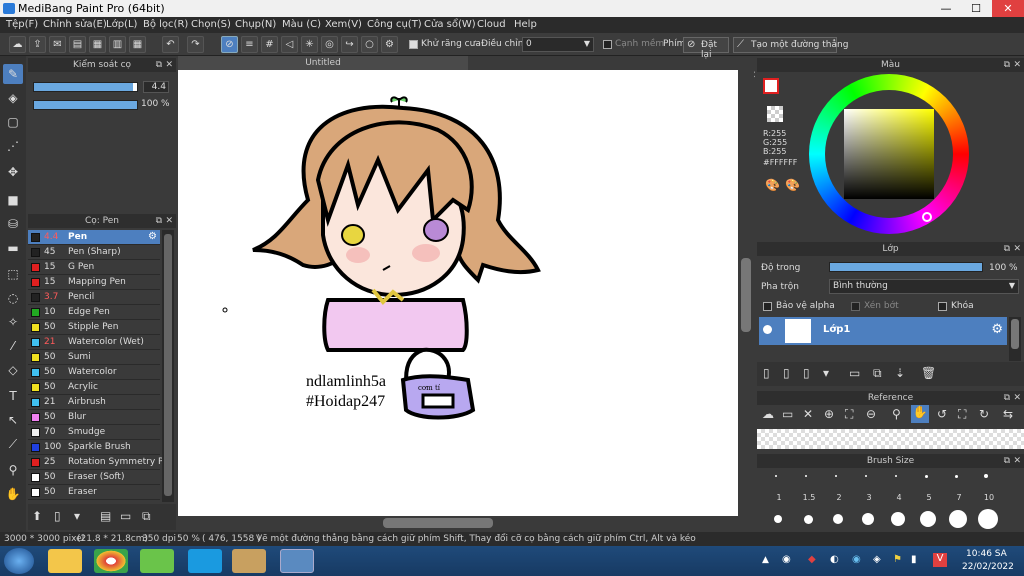 Image resolution: width=1024 pixels, height=576 pixels. Describe the element at coordinates (389, 44) in the screenshot. I see `snap-settings-icon: ⚙` at that location.